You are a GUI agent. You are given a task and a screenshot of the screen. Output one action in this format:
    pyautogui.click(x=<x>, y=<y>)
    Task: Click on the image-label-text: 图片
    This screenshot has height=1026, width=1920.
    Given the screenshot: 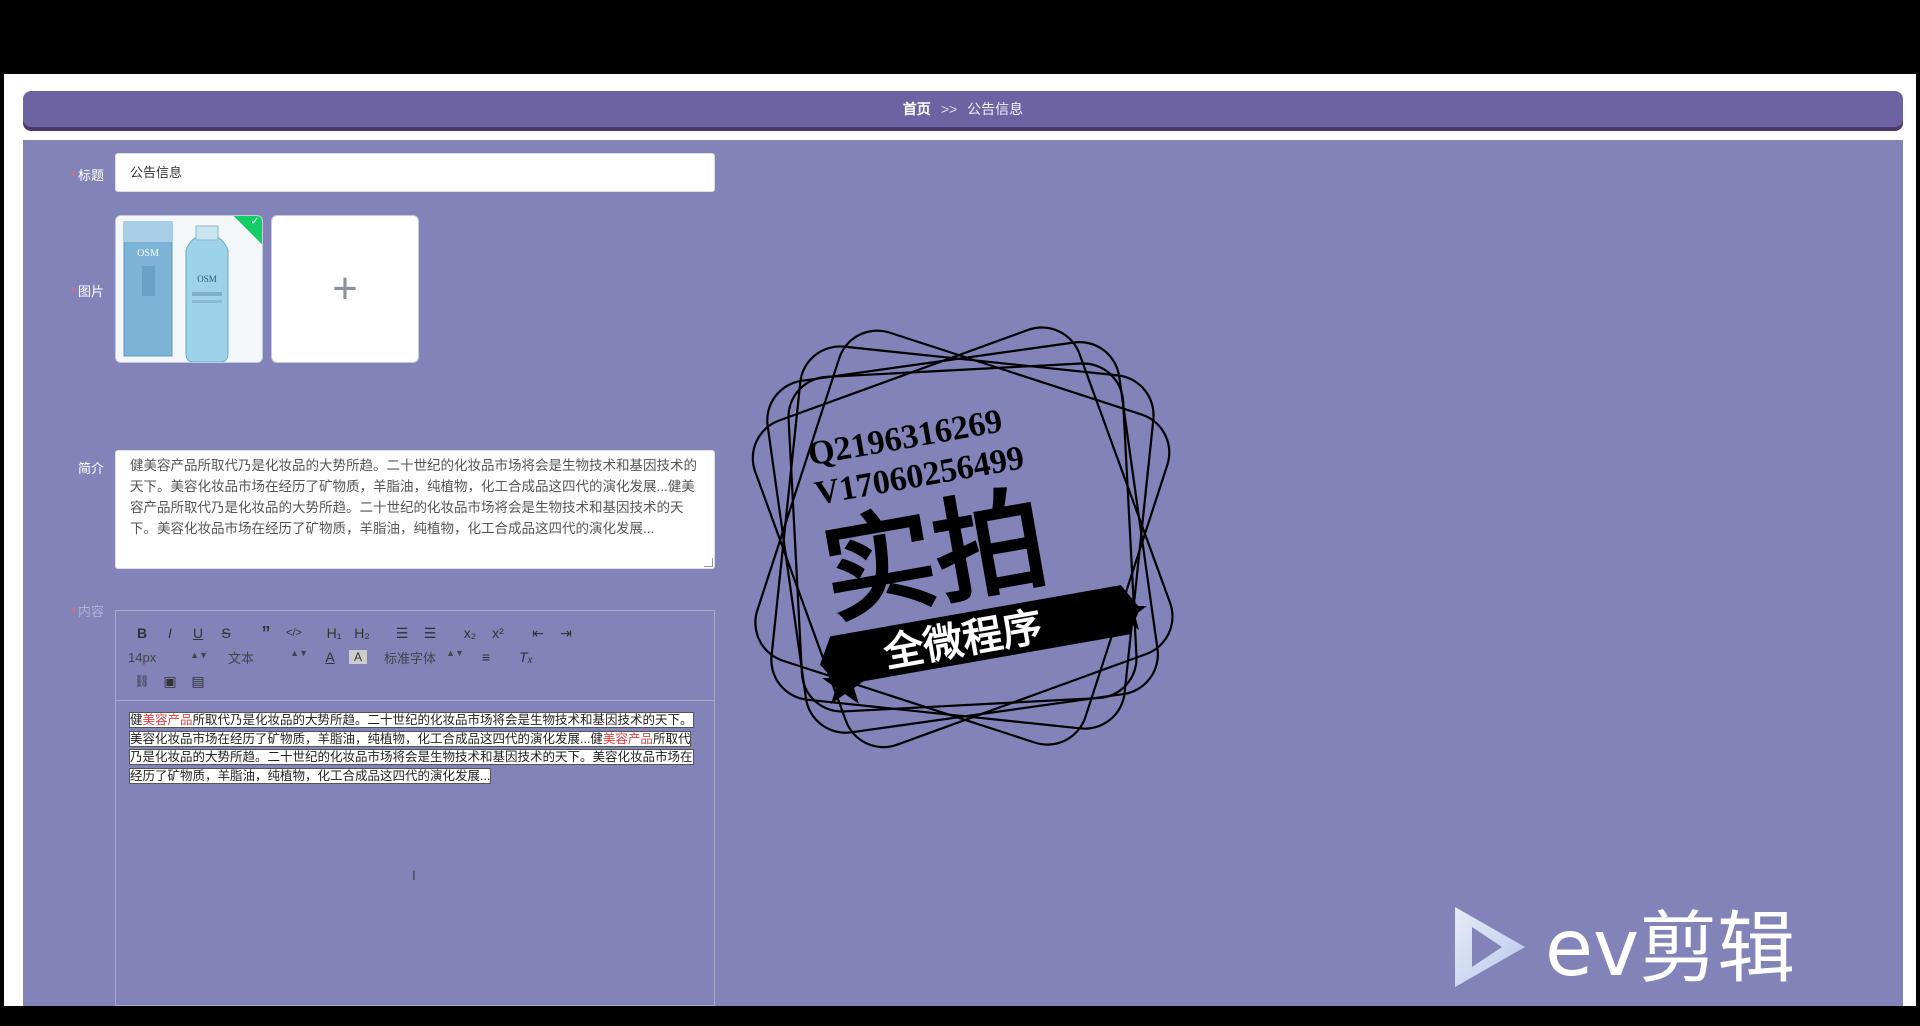 What is the action you would take?
    pyautogui.click(x=90, y=291)
    